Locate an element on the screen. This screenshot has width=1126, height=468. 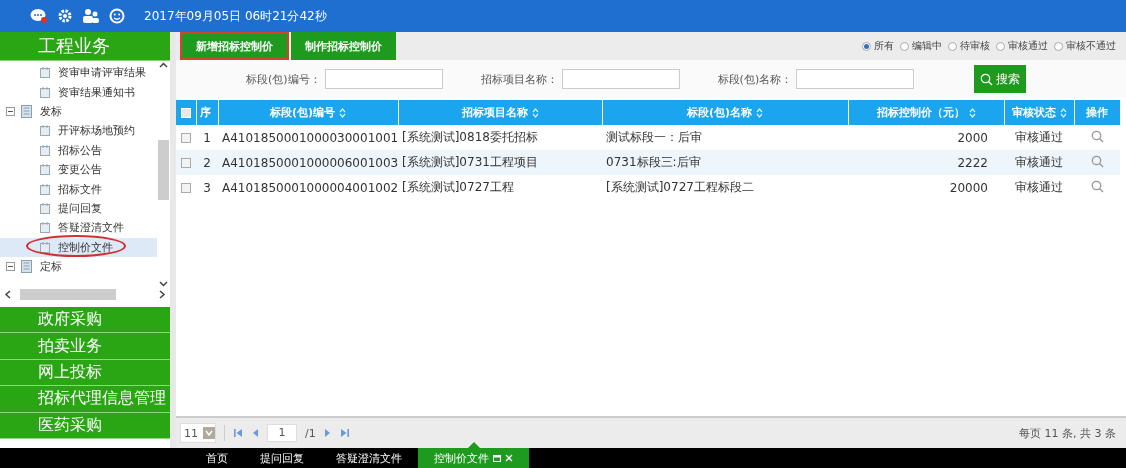
toolbar-button: 制作招标控制价 is located at coordinates (343, 46).